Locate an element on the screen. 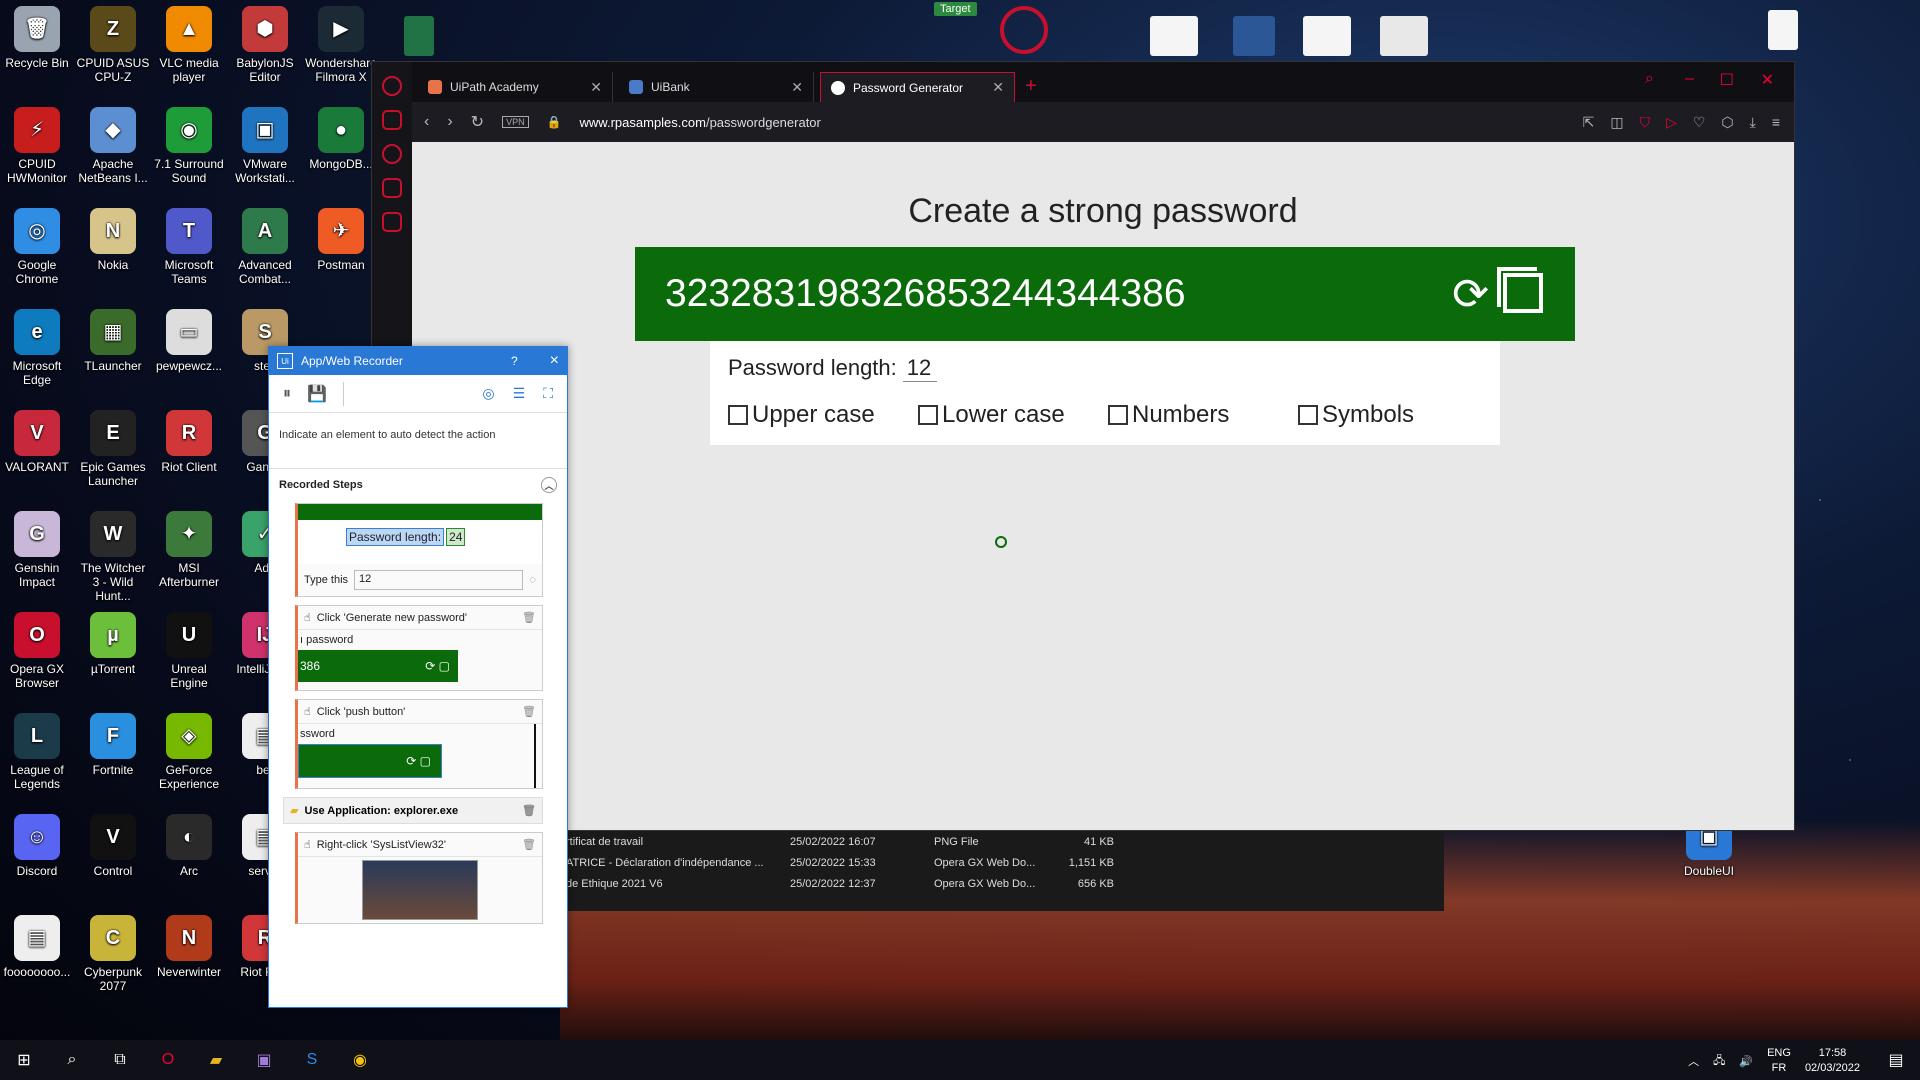 The image size is (1920, 1080). tab-uipath-academy: UiPath Academy ✕ is located at coordinates (515, 87).